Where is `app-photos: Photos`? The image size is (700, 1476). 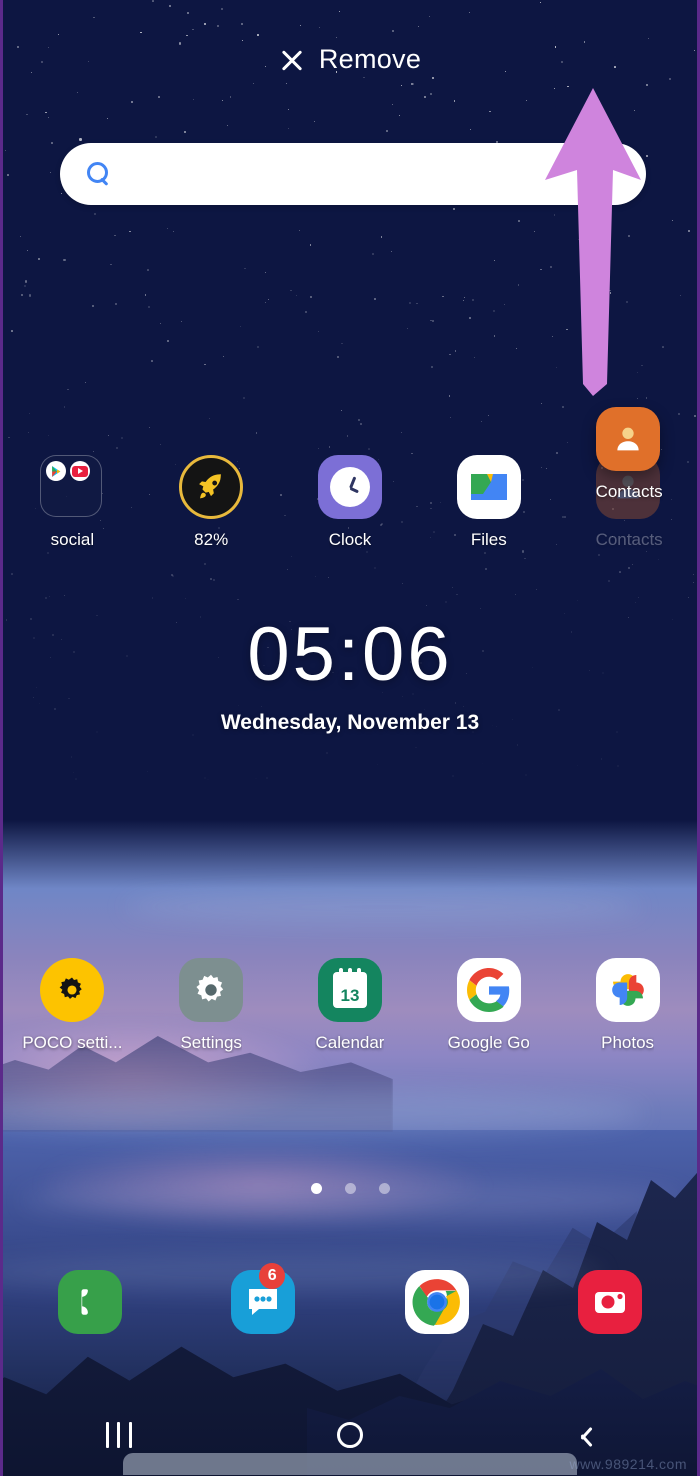
app-photos: Photos is located at coordinates (627, 1005).